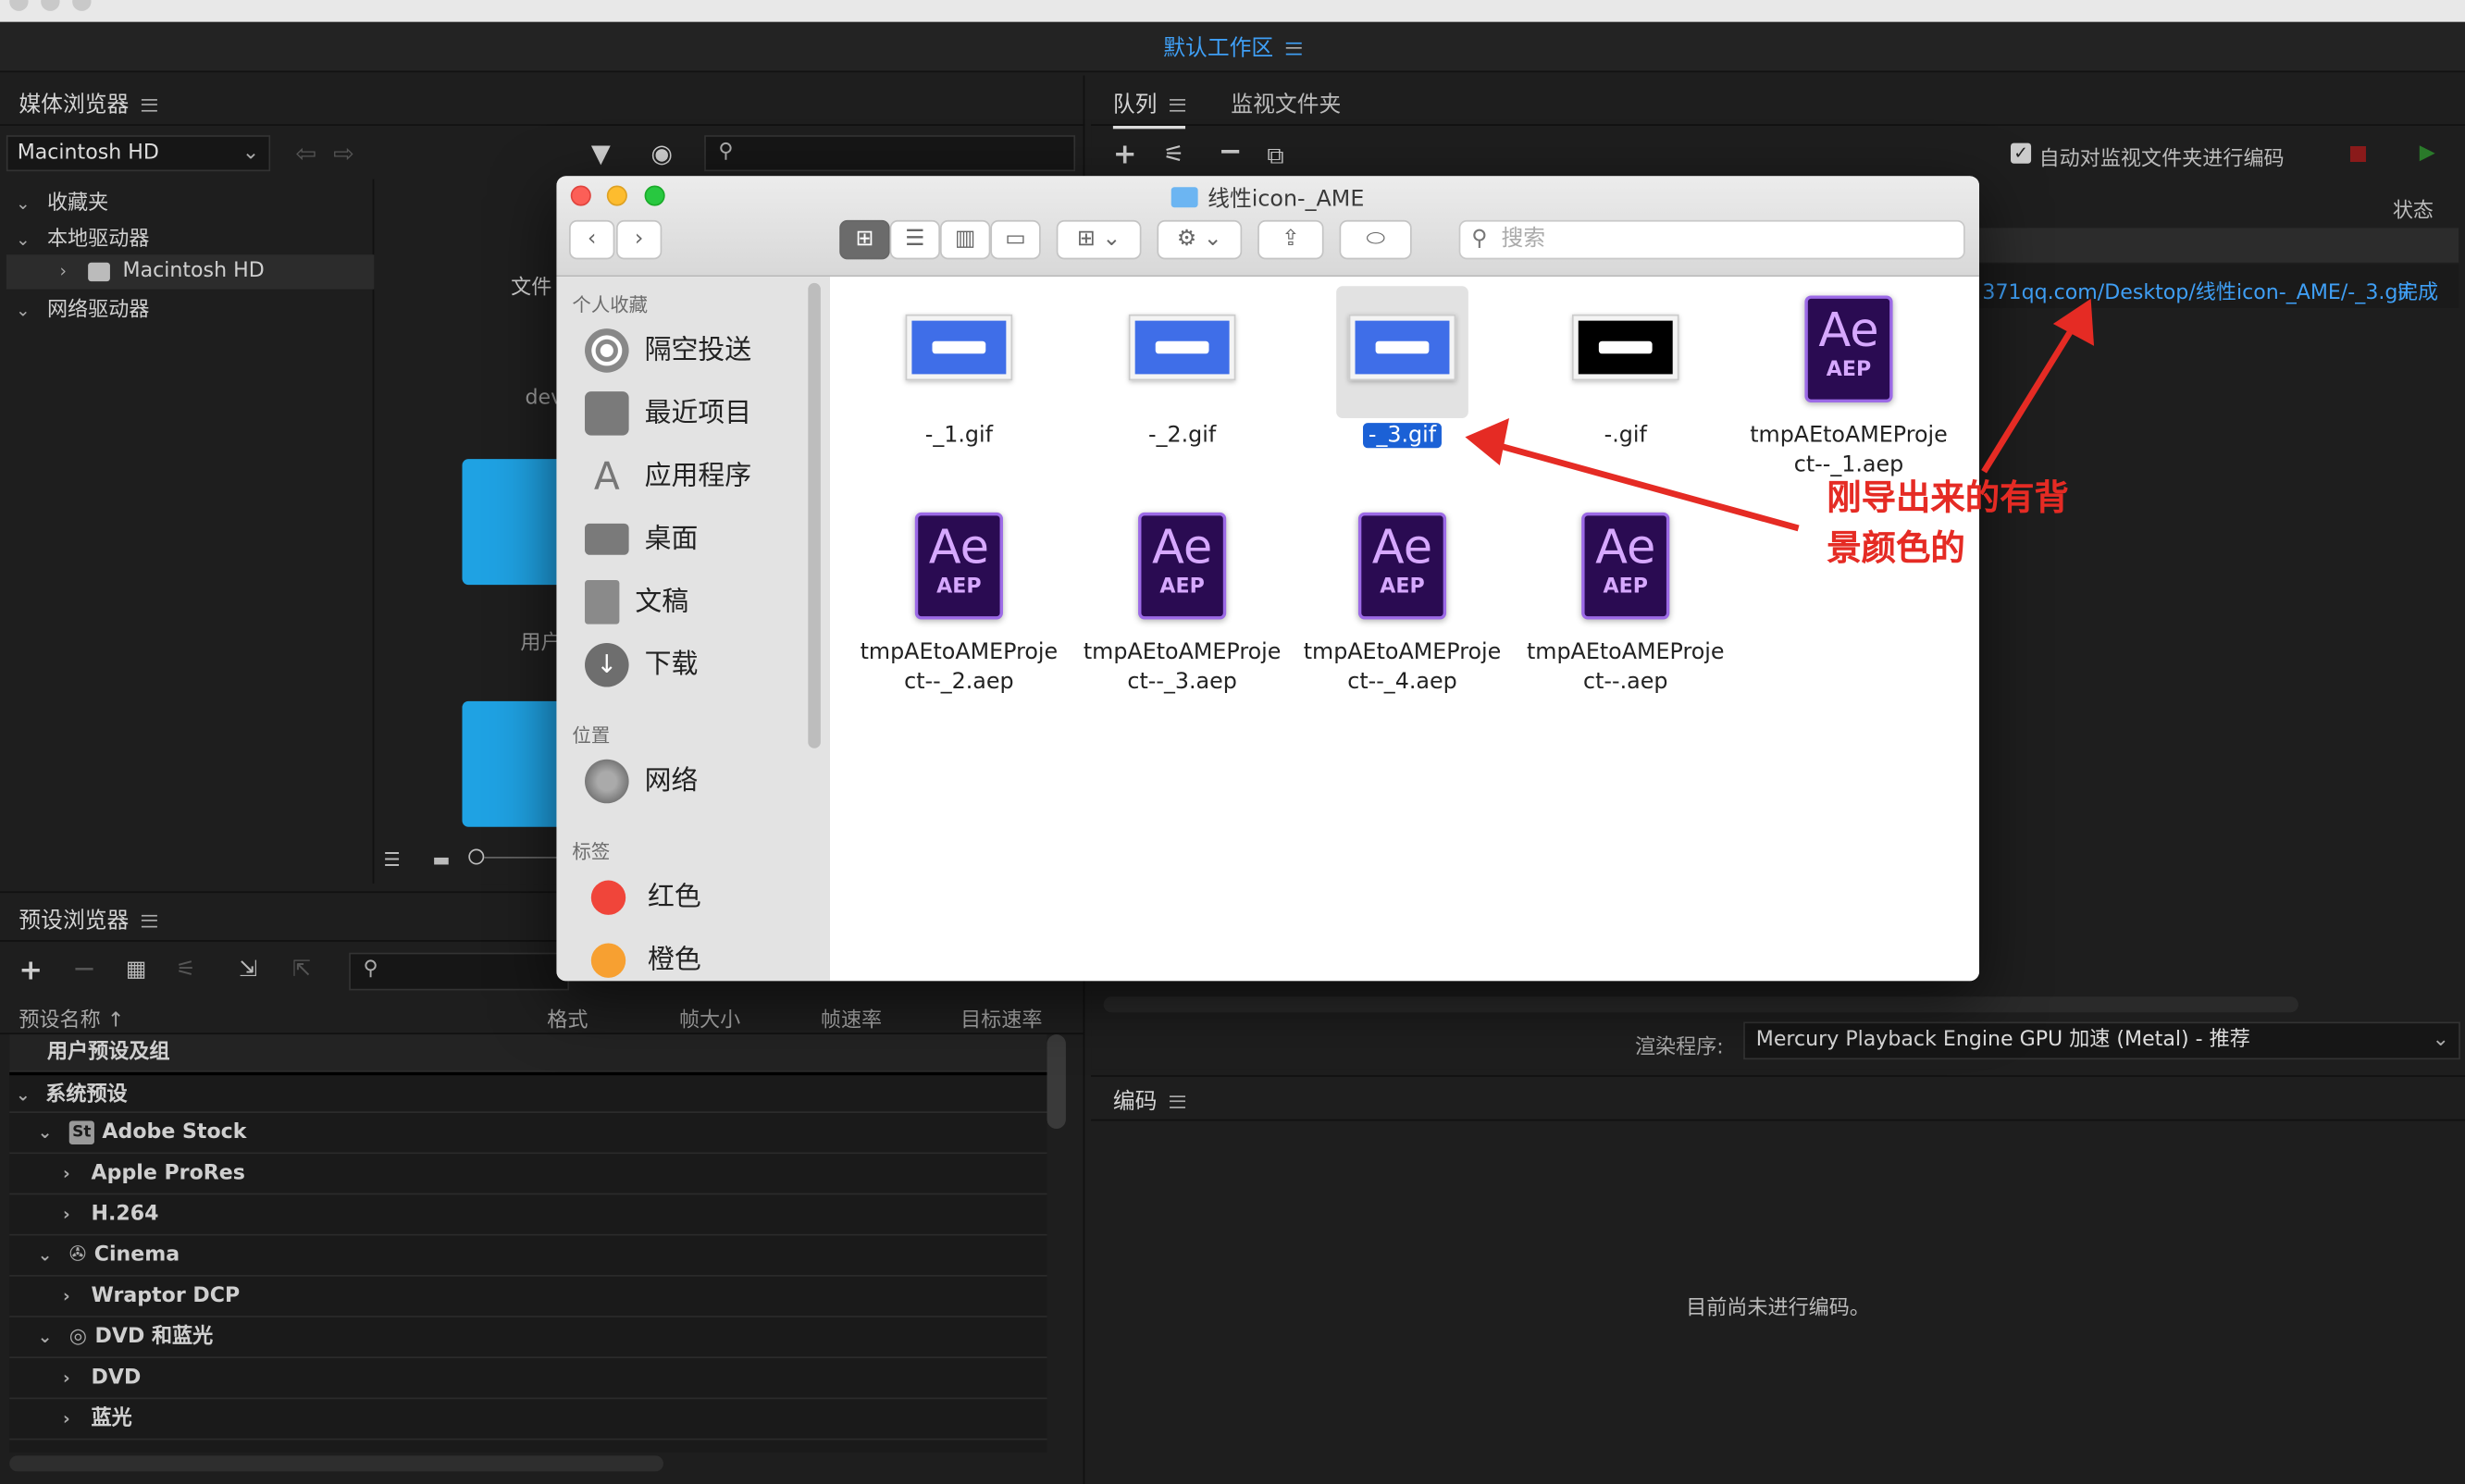 Image resolution: width=2465 pixels, height=1484 pixels. Describe the element at coordinates (1645, 486) in the screenshot. I see `annotation-arrow-left` at that location.